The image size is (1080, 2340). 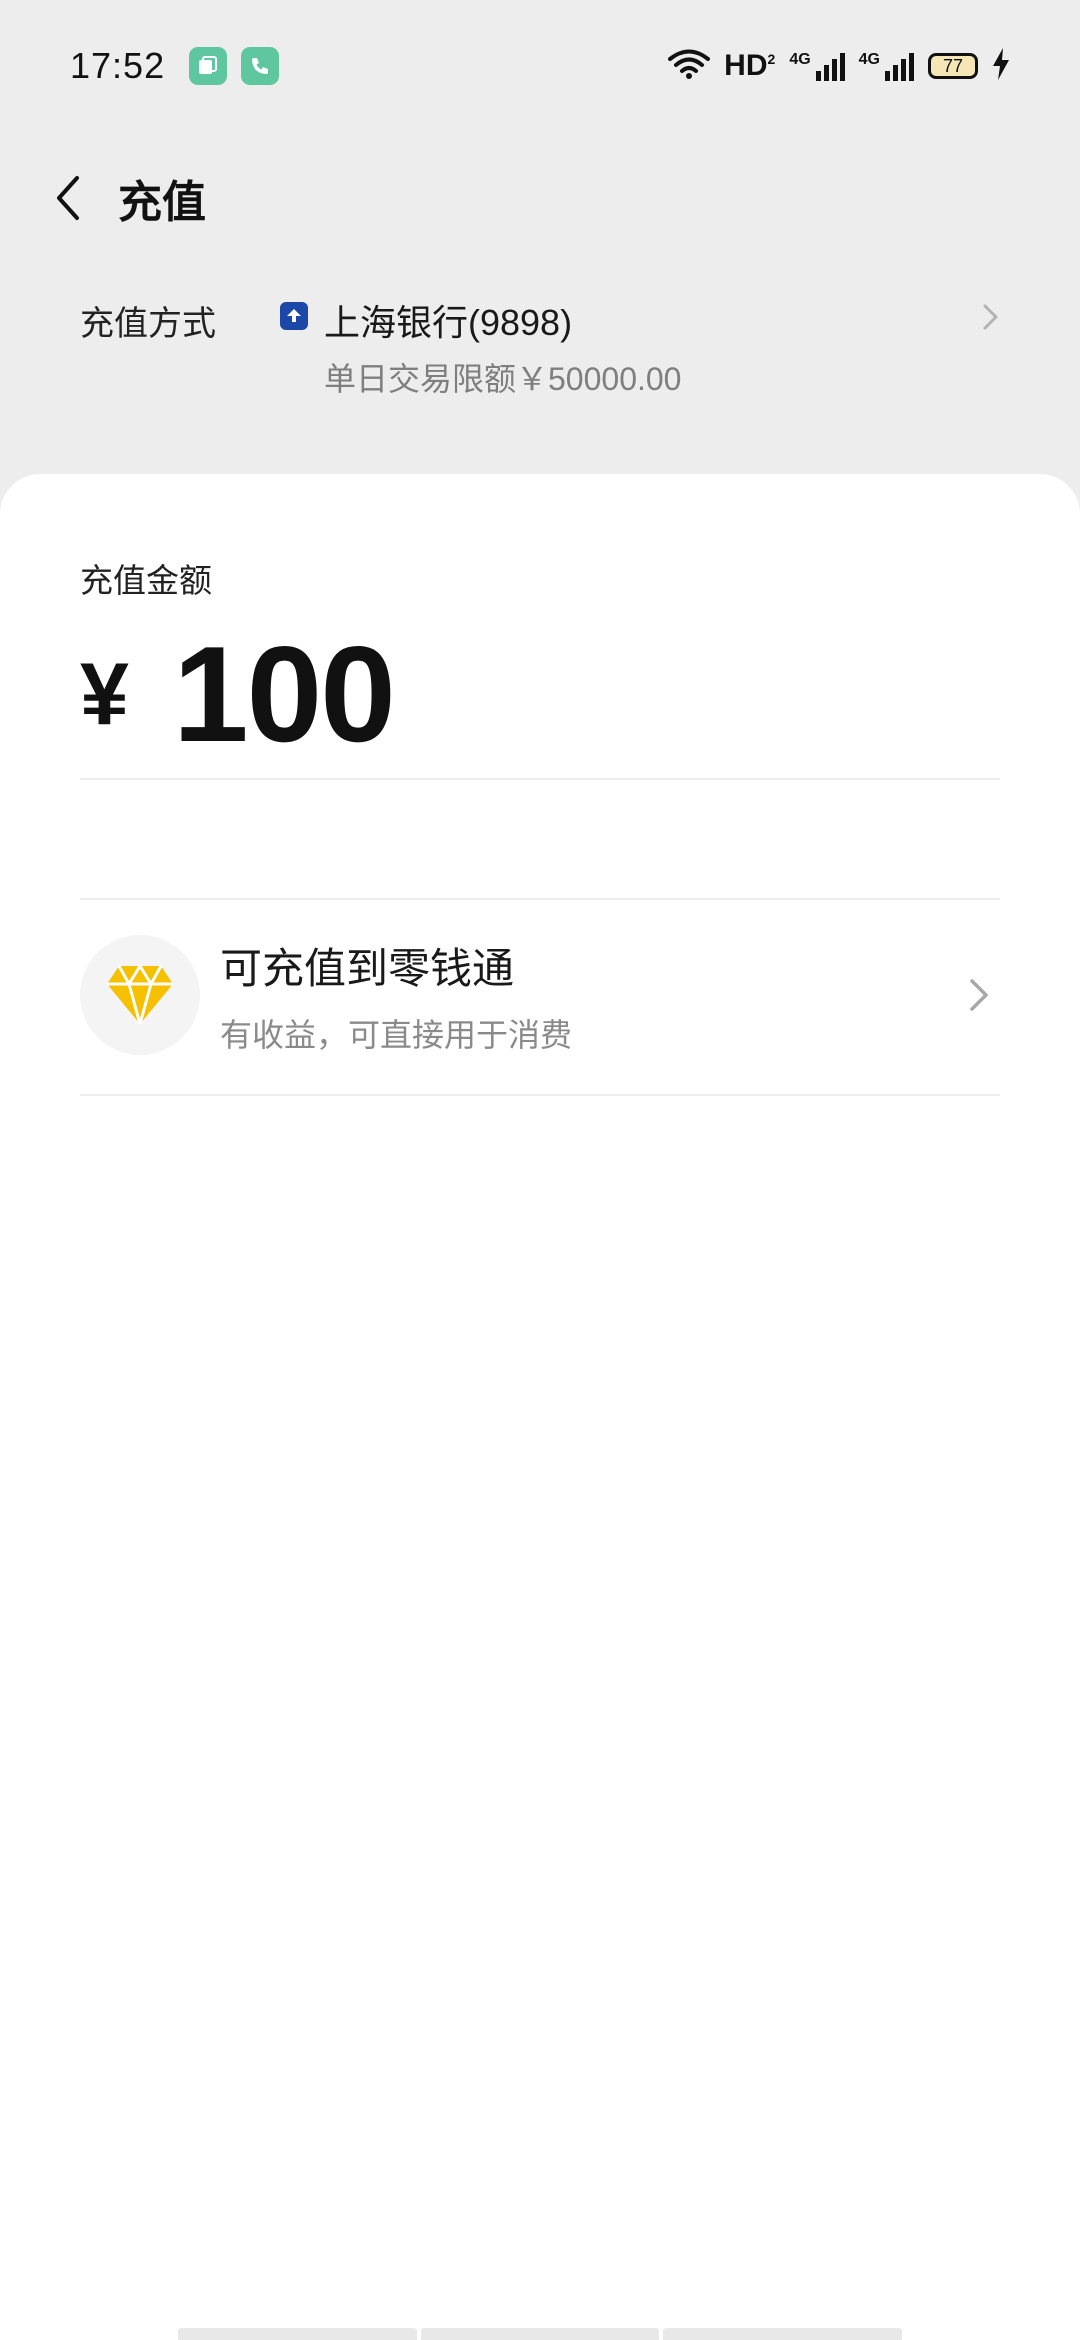 What do you see at coordinates (104, 693) in the screenshot?
I see `currency-symbol: ¥` at bounding box center [104, 693].